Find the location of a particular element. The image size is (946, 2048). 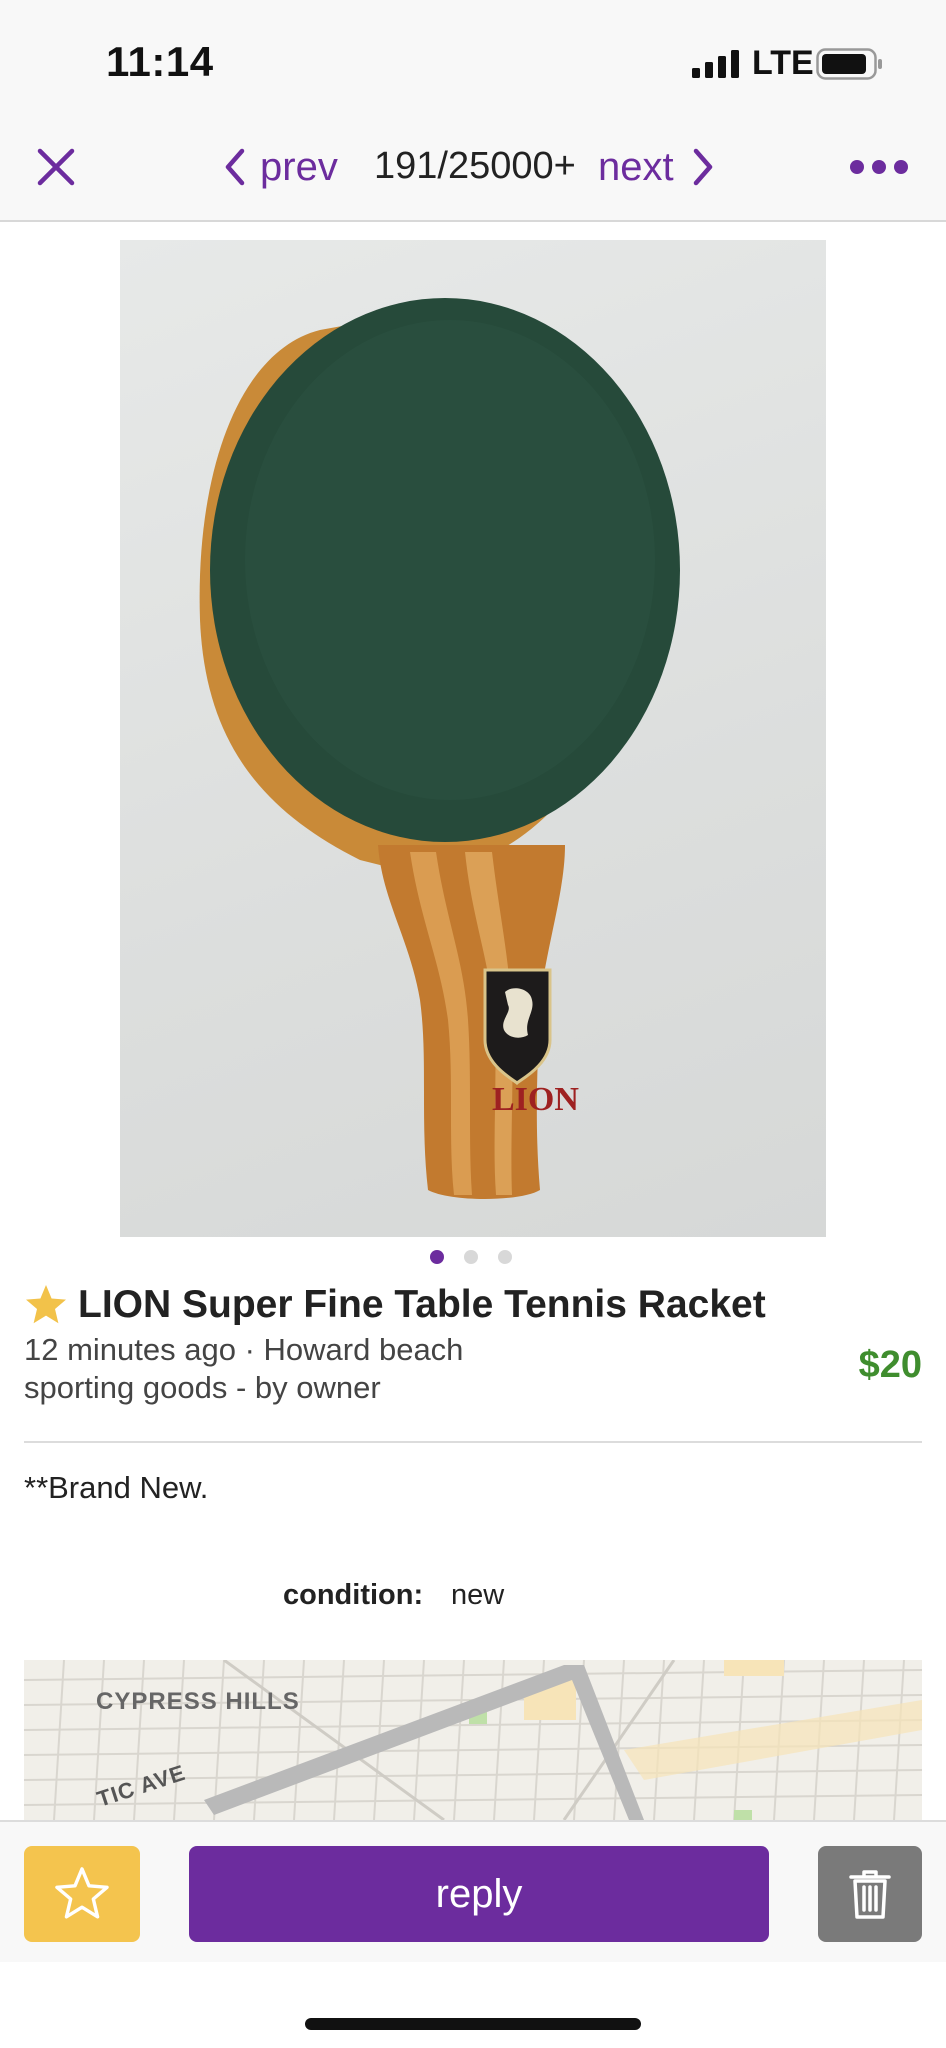

home-area is located at coordinates (473, 2005).